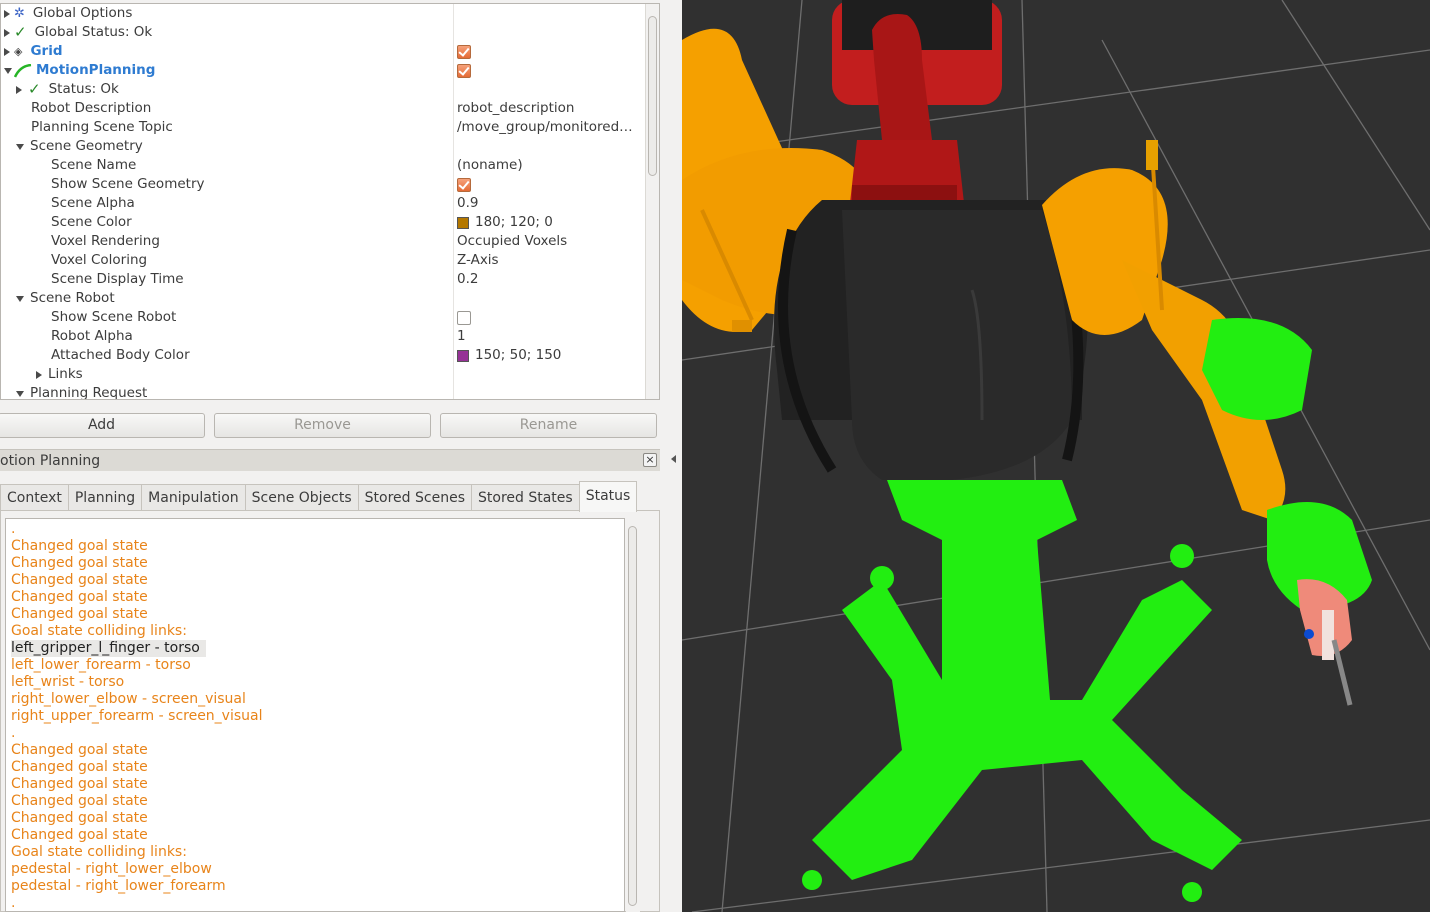 The height and width of the screenshot is (912, 1430). I want to click on tab-manipulation: Manipulation, so click(193, 498).